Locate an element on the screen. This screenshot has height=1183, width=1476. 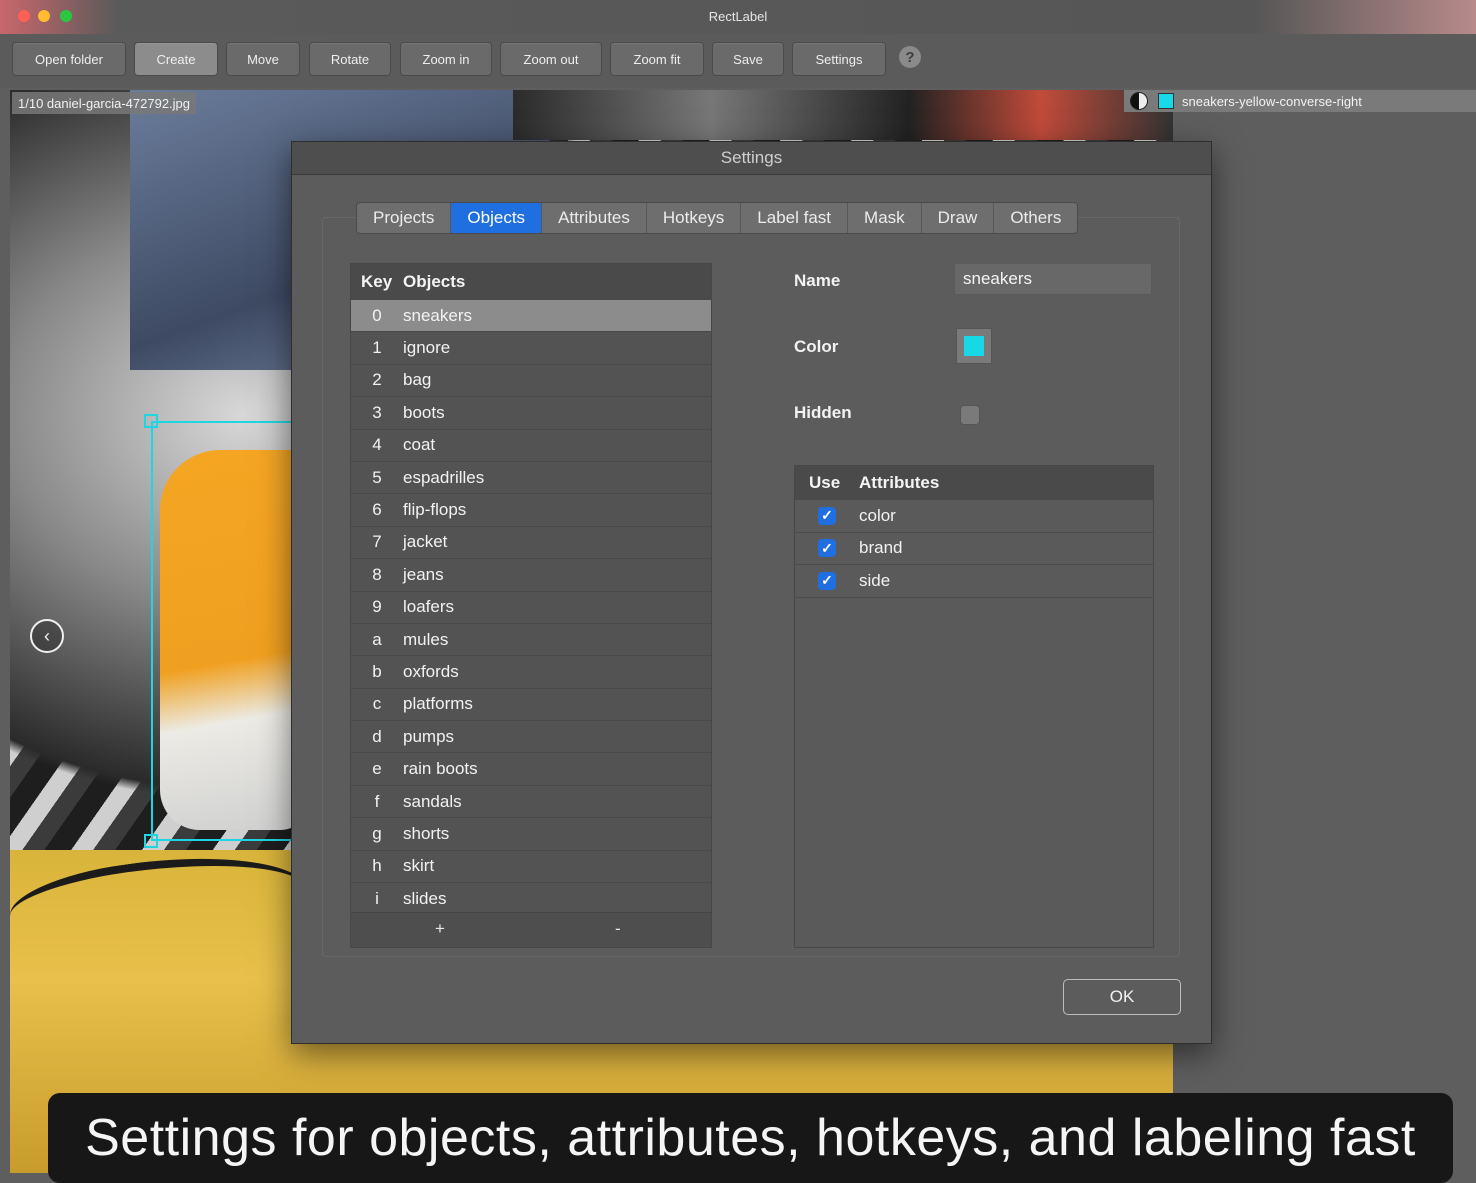
attributes-table-body: ✓ color ✓ brand ✓ side is located at coordinates (974, 549).